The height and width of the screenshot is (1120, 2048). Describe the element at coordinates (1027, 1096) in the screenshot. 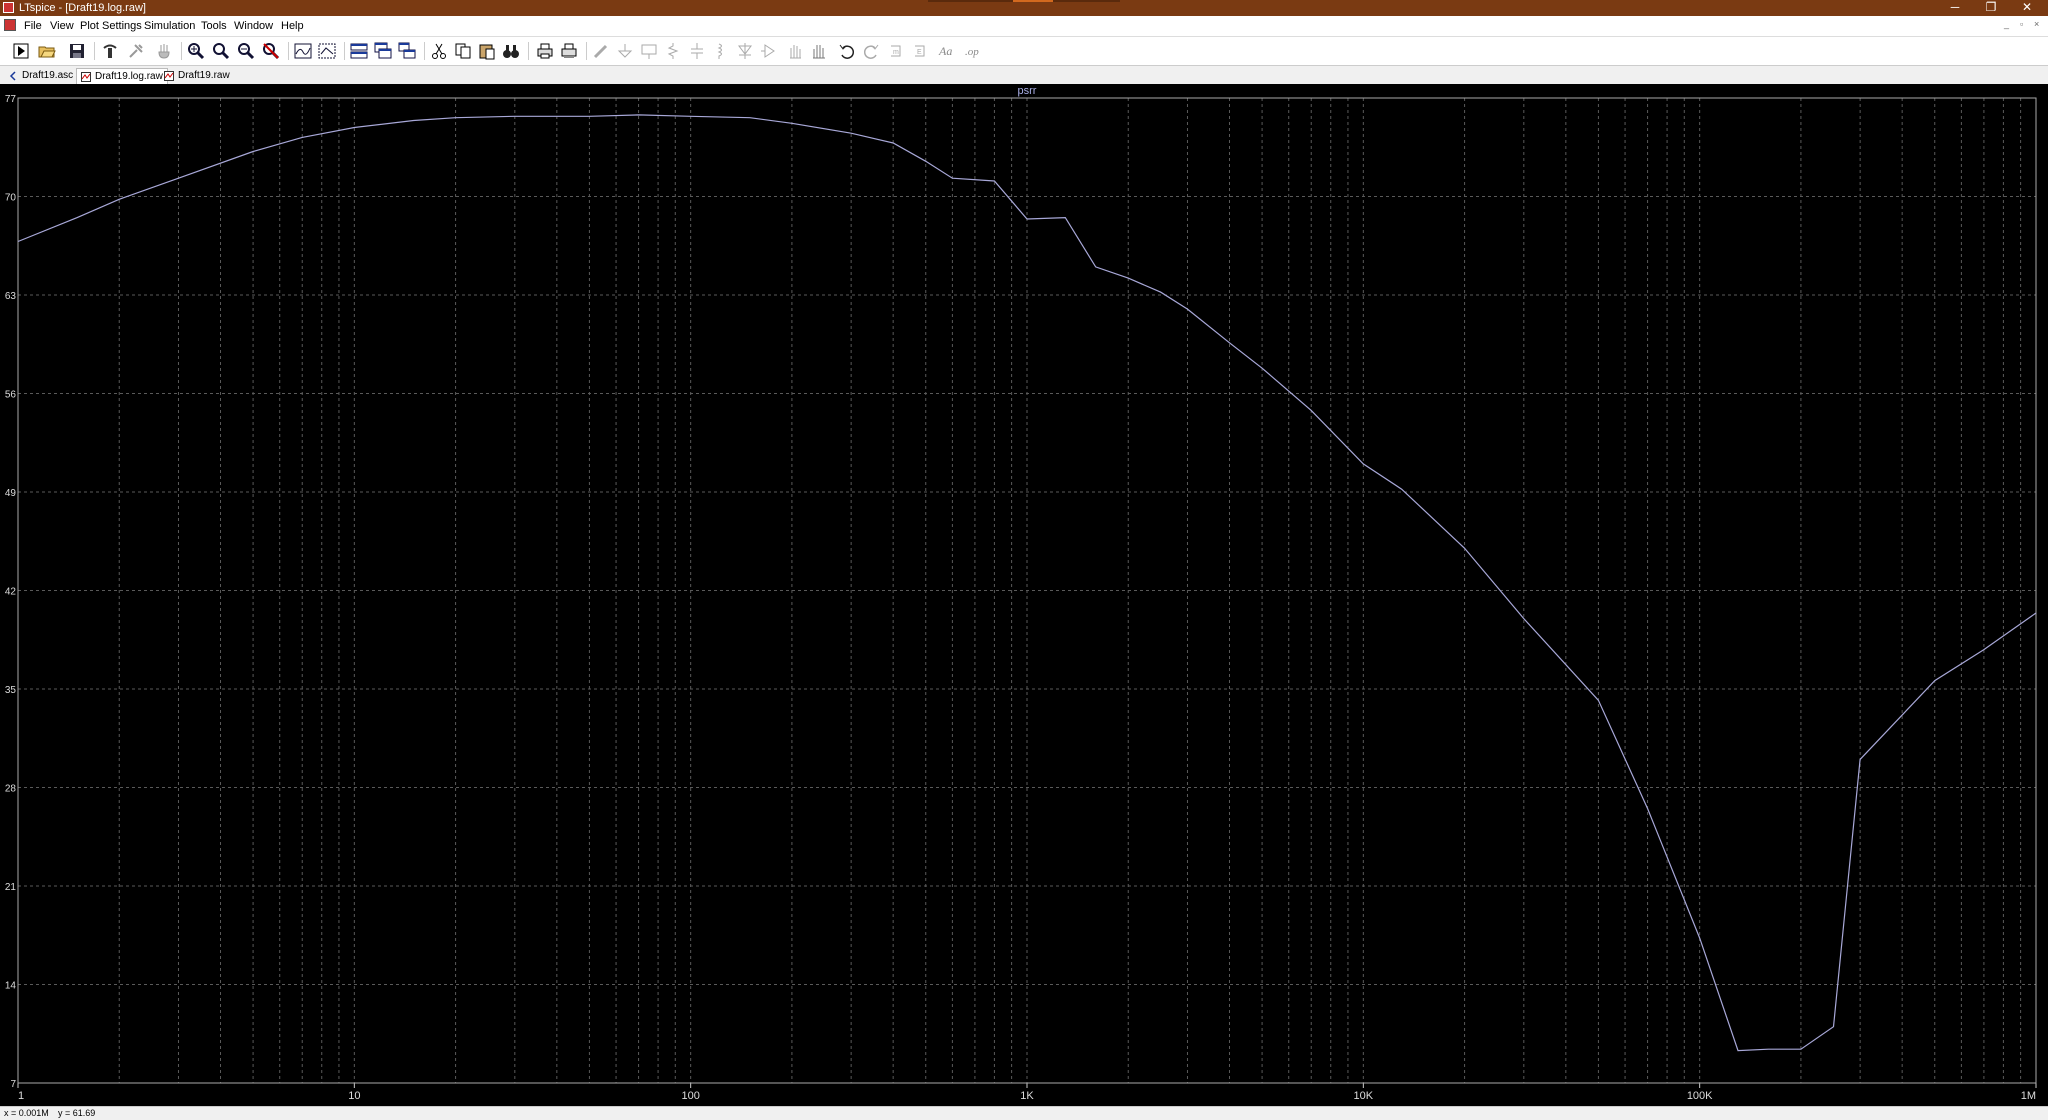

I see `x-tick-label: 1K` at that location.